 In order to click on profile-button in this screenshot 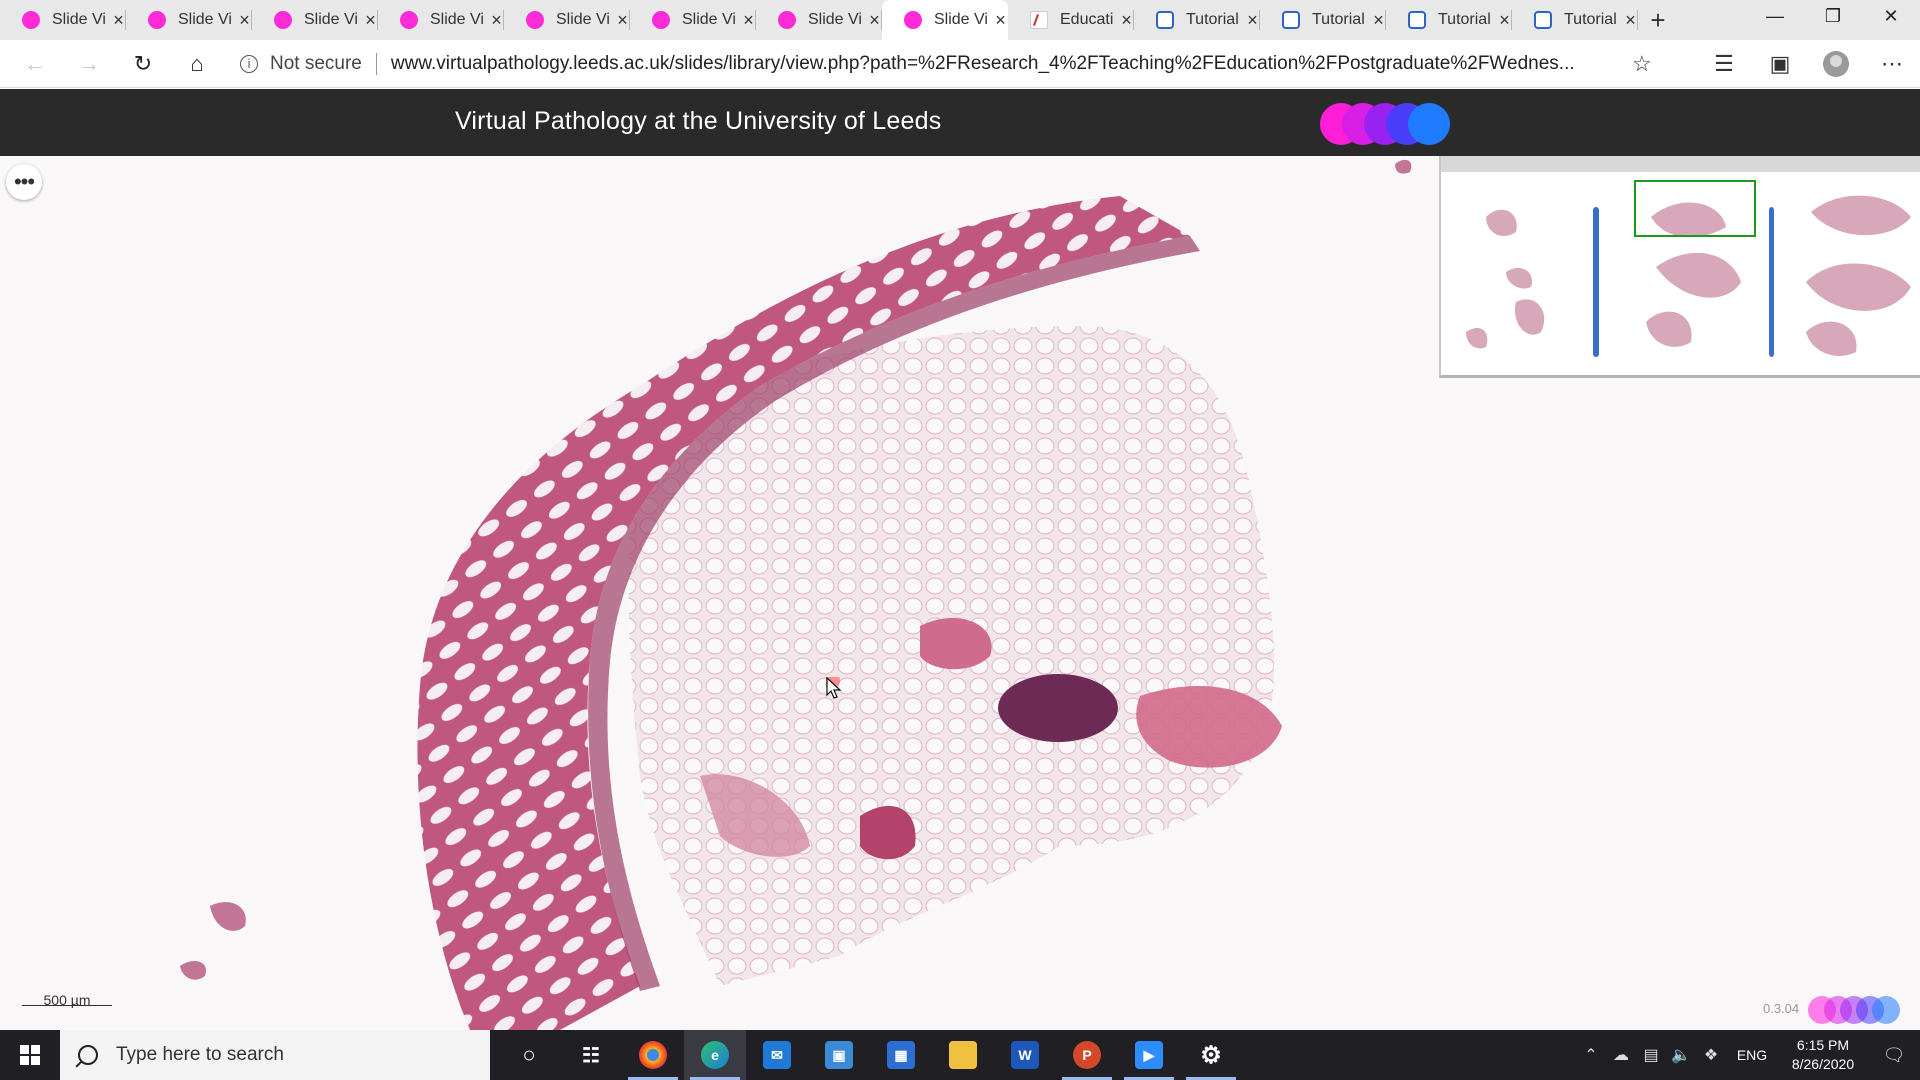, I will do `click(1836, 64)`.